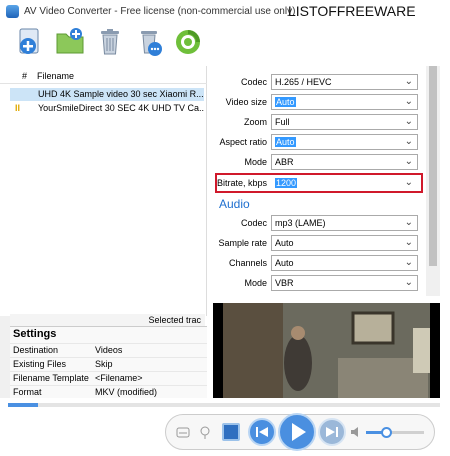 The image size is (450, 456). Describe the element at coordinates (255, 283) in the screenshot. I see `audio-mode-label: Mode` at that location.